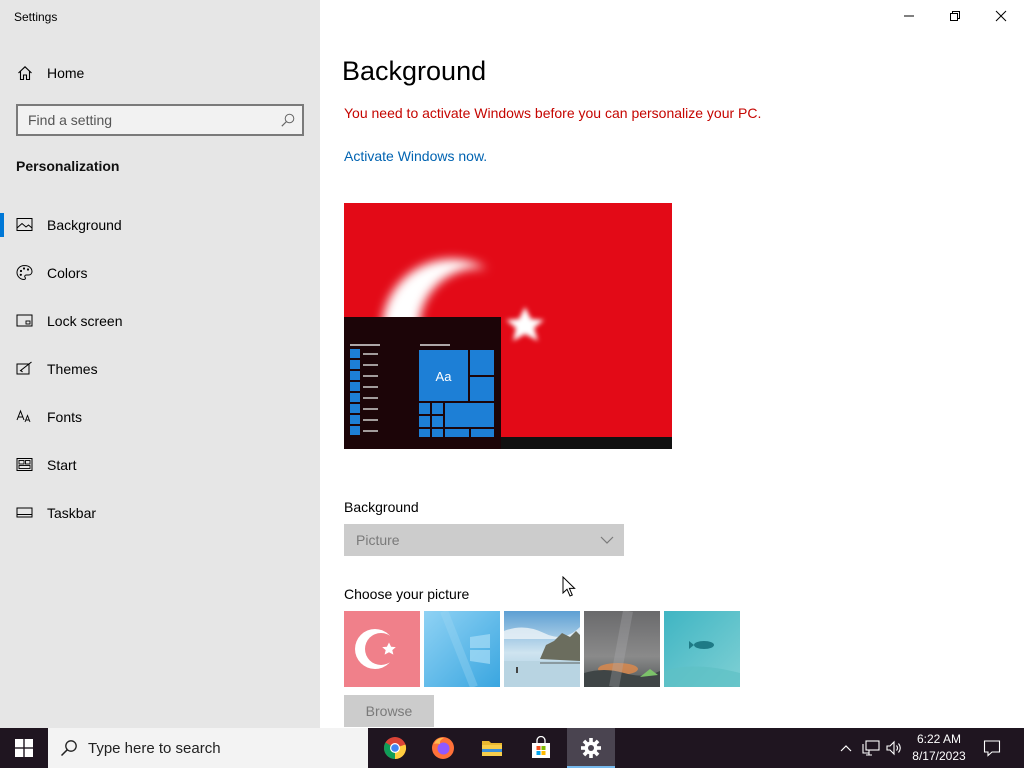 The height and width of the screenshot is (768, 1024). Describe the element at coordinates (484, 540) in the screenshot. I see `background-type-dropdown: Picture` at that location.